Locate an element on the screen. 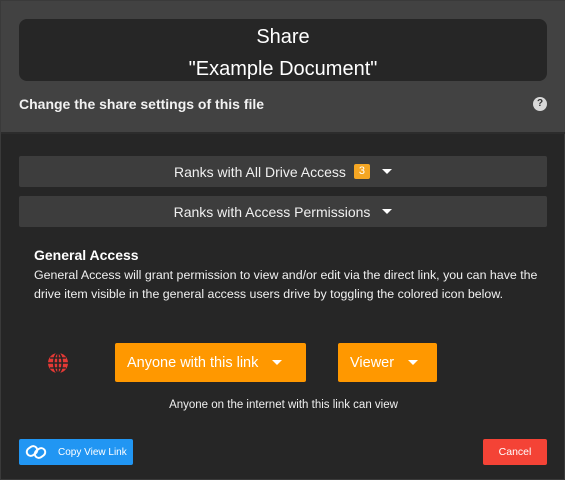 The image size is (565, 480). access-role-dropdown: Viewer is located at coordinates (387, 362).